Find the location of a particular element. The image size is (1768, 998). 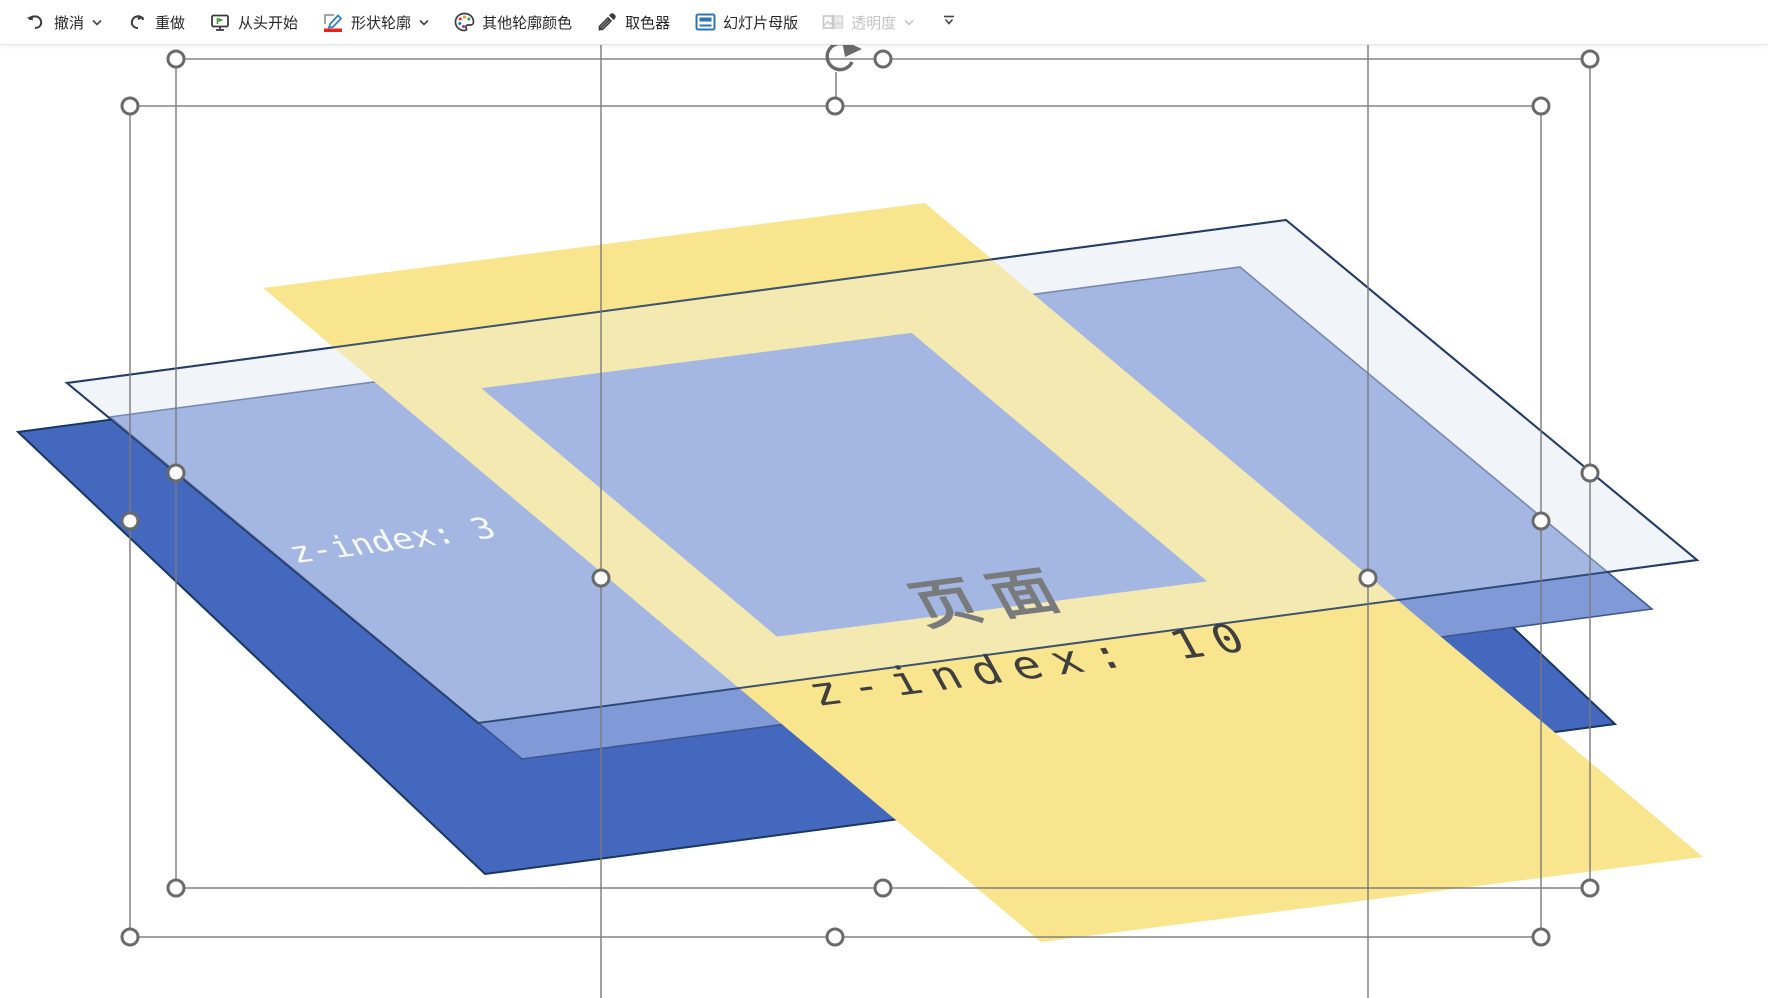

slide-master-icon is located at coordinates (705, 22).